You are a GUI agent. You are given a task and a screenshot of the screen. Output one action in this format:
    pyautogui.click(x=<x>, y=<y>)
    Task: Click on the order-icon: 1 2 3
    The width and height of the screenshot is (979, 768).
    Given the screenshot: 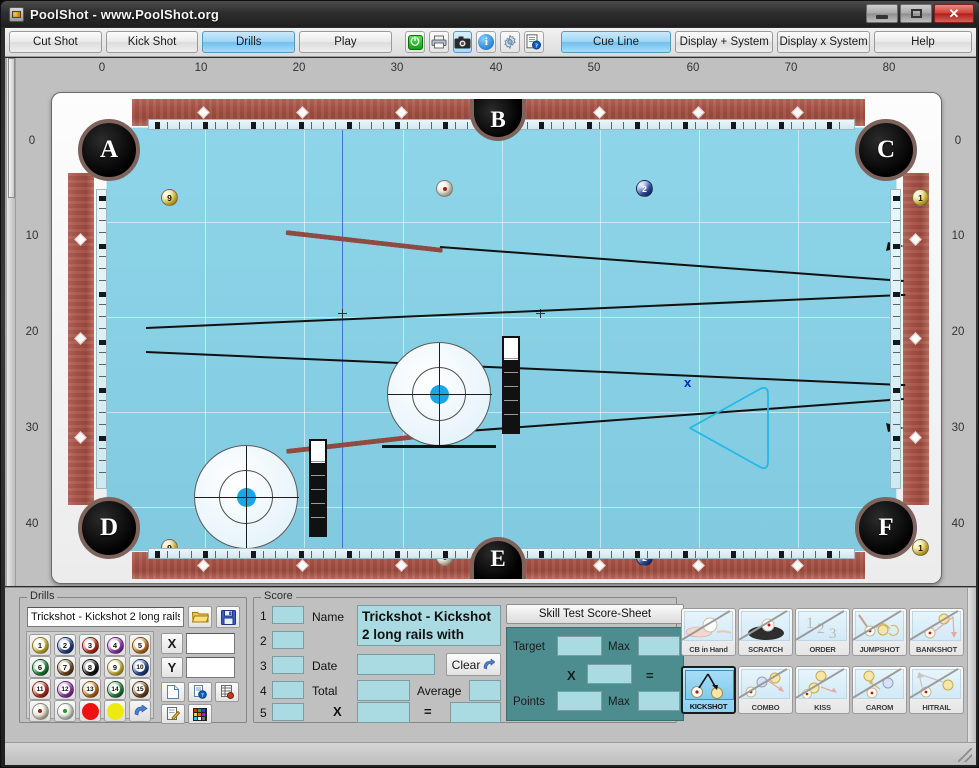 What is the action you would take?
    pyautogui.click(x=821, y=627)
    